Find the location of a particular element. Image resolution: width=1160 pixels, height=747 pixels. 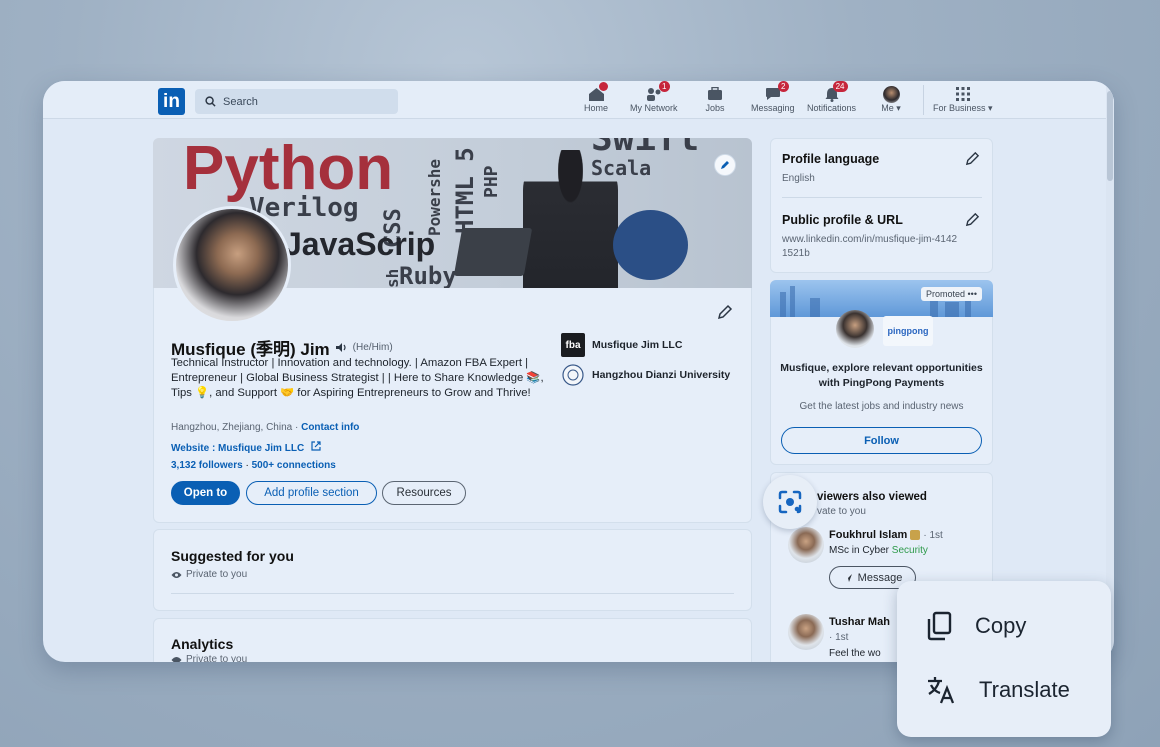

banner-word: JavaScrip is located at coordinates (360, 244).